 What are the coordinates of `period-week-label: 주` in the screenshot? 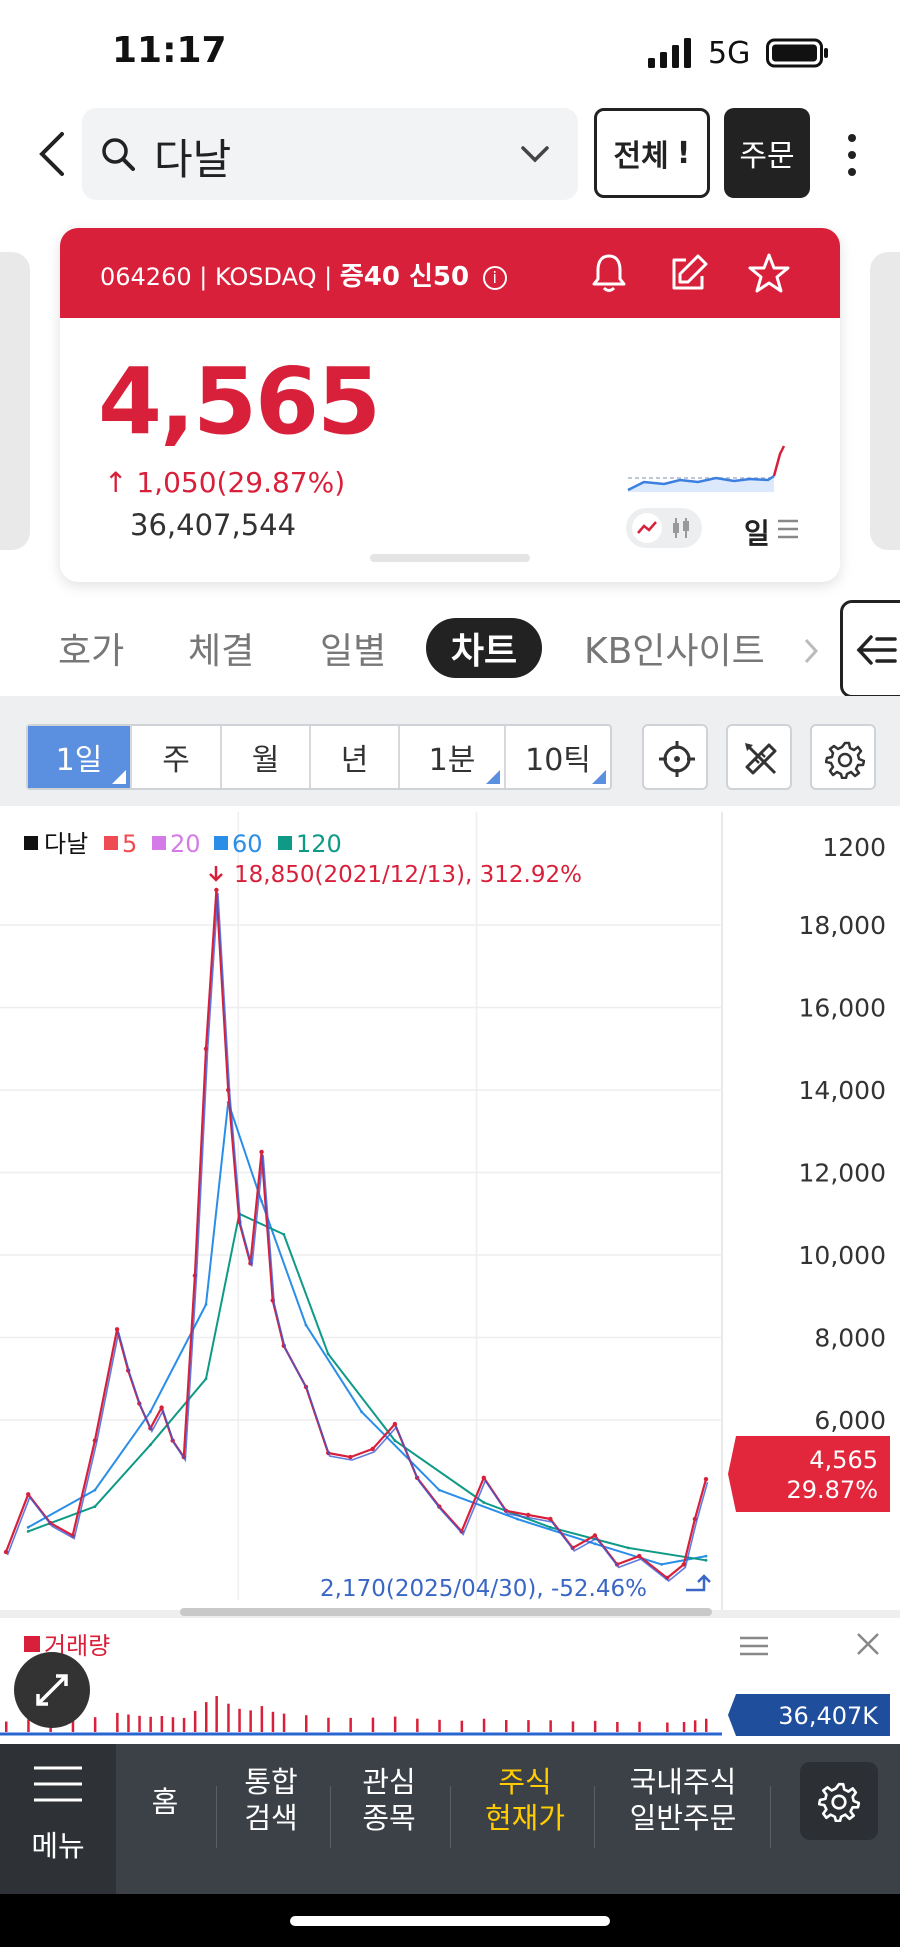 It's located at (176, 760).